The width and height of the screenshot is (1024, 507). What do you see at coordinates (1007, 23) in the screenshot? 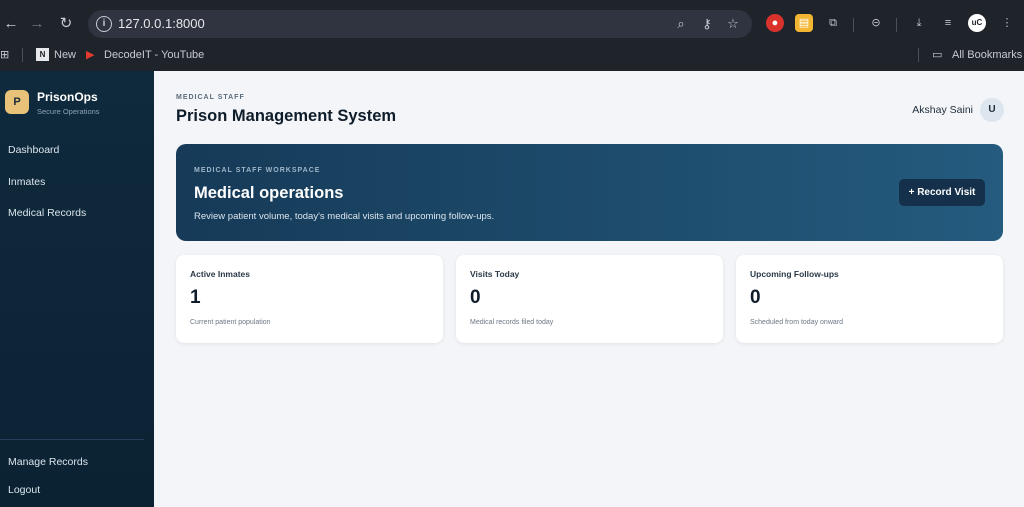
I see `menu-kebab-icon: ⋮` at bounding box center [1007, 23].